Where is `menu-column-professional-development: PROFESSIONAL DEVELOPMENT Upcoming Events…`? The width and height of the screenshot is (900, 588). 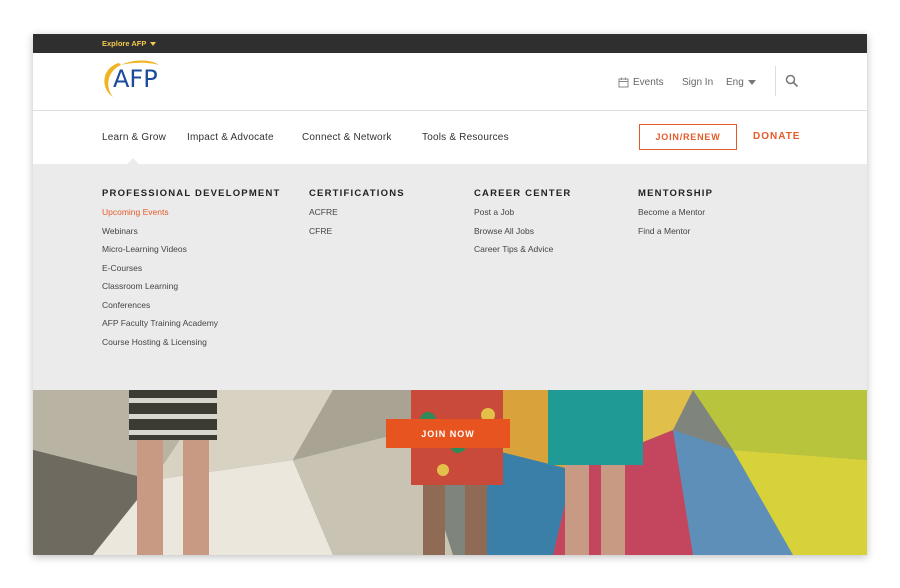 menu-column-professional-development: PROFESSIONAL DEVELOPMENT Upcoming Events… is located at coordinates (191, 271).